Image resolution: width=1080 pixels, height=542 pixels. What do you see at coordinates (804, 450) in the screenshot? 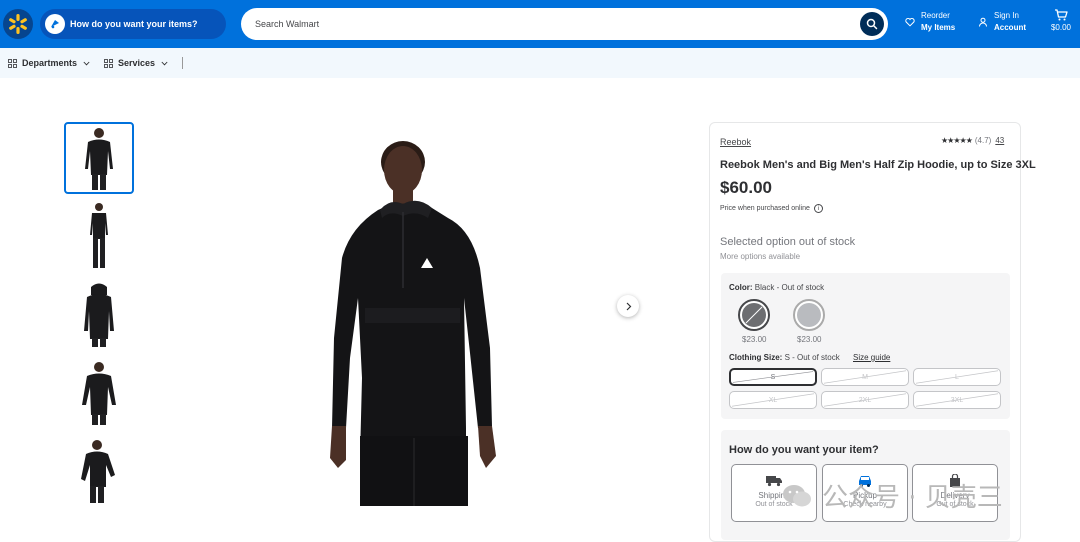
I see `fulfillment-title: How do you want your item?` at bounding box center [804, 450].